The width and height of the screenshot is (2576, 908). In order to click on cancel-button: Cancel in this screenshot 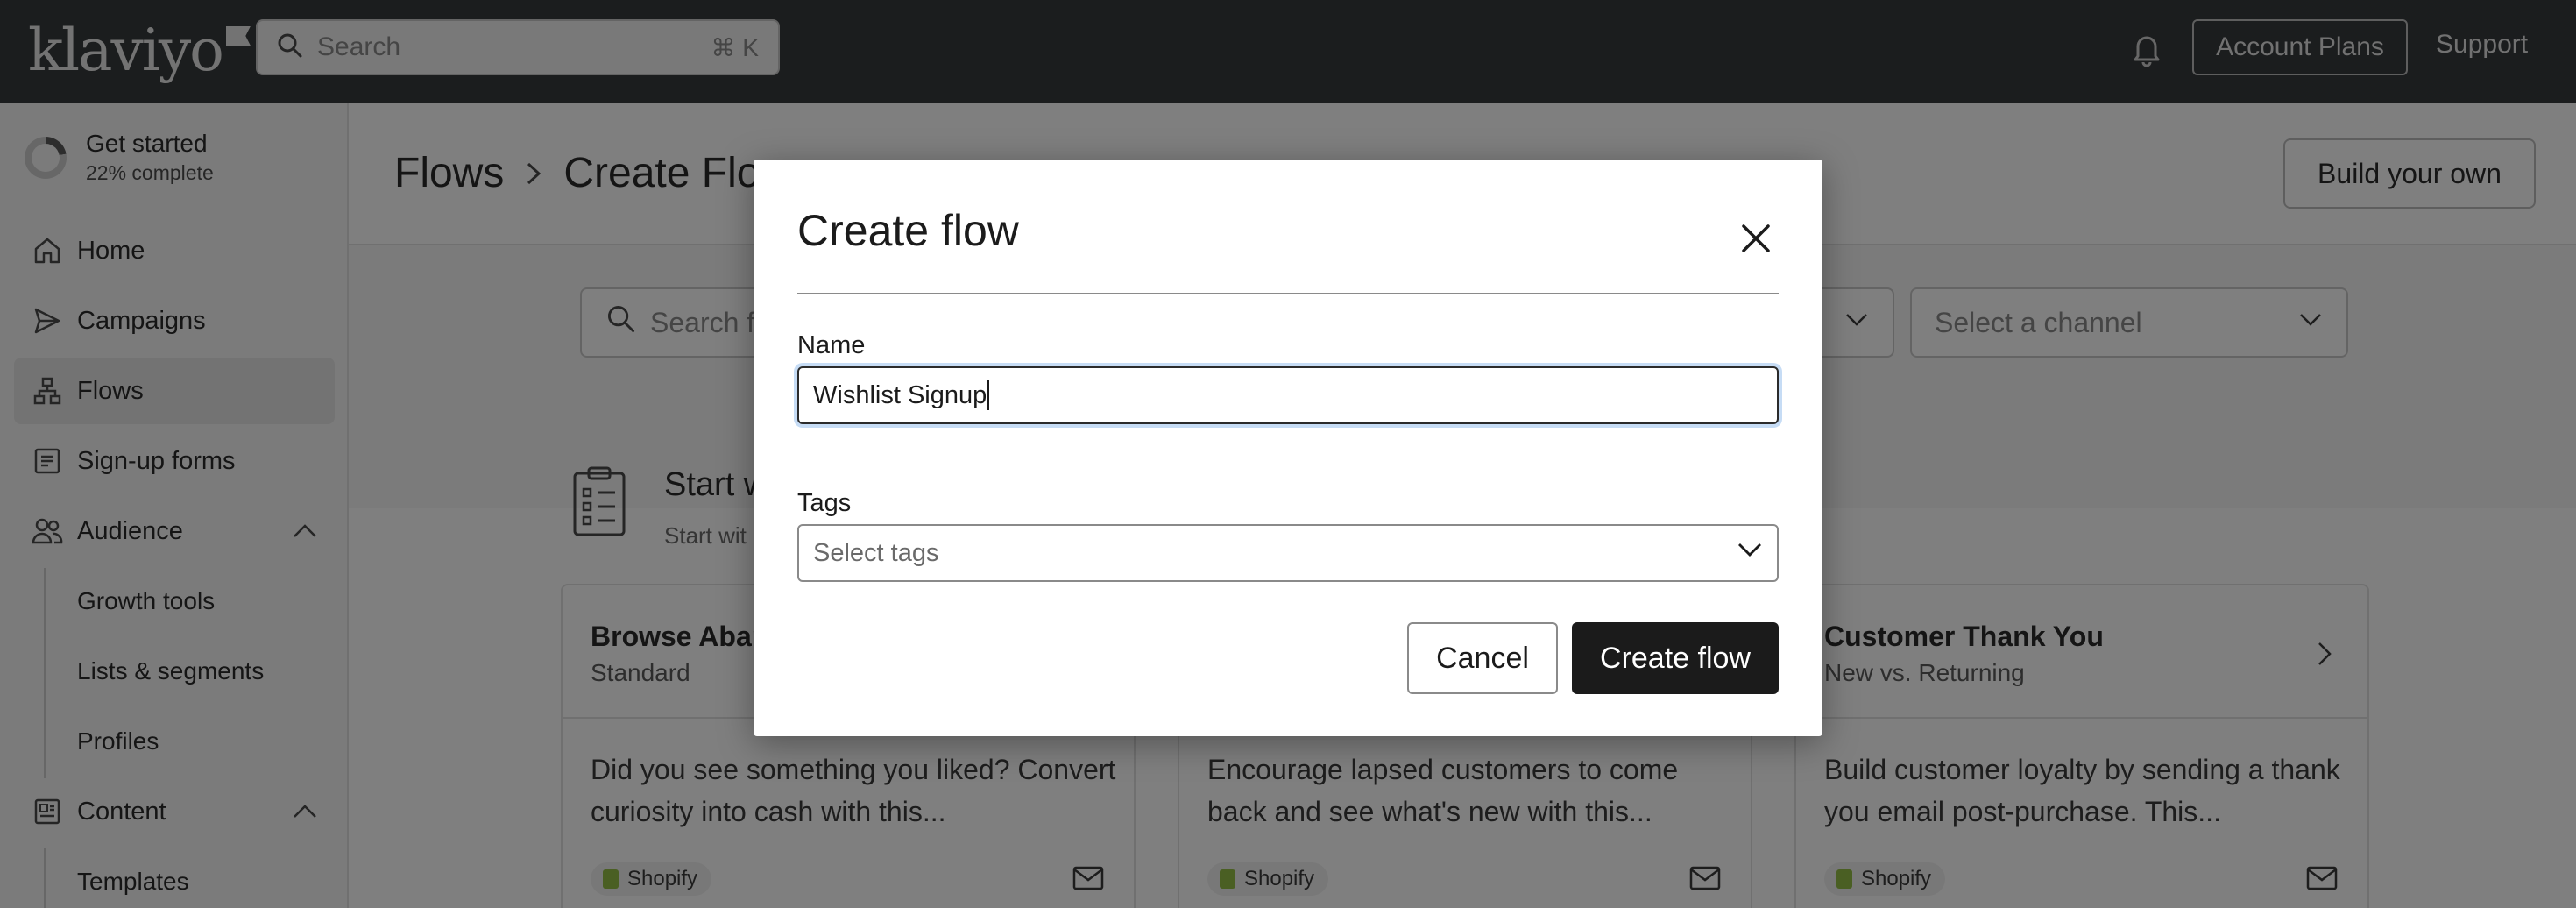, I will do `click(1482, 658)`.